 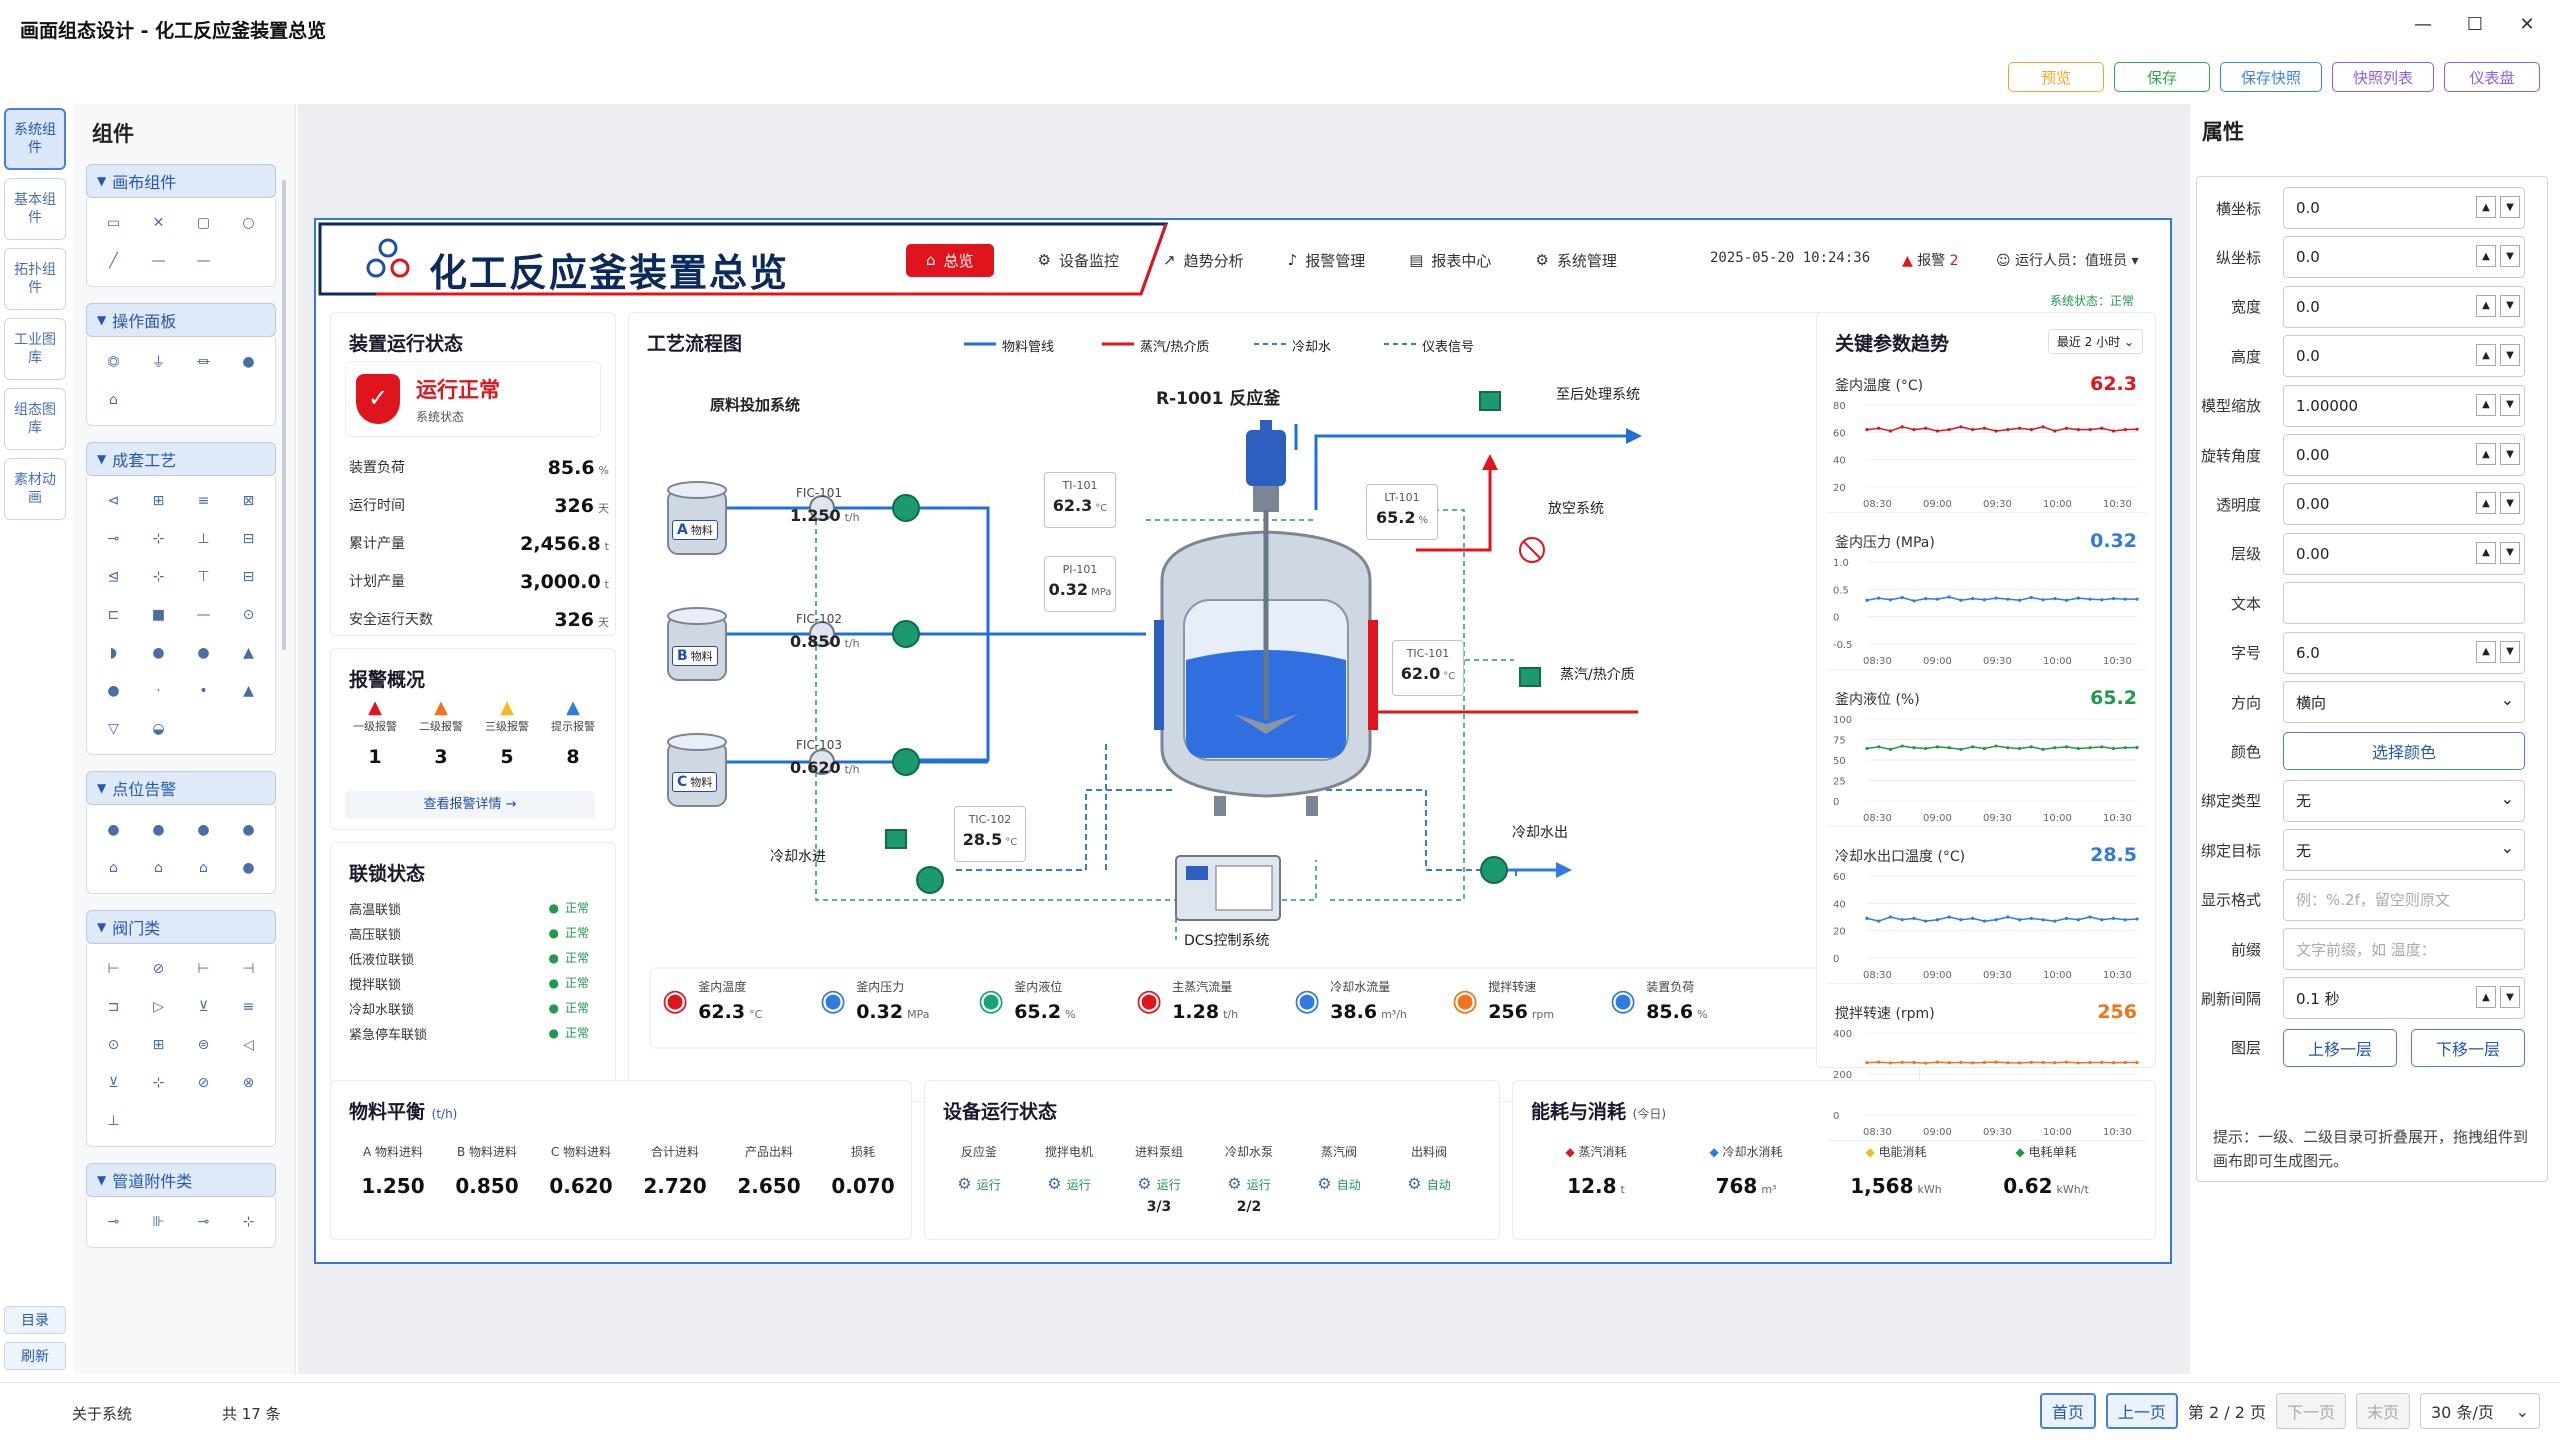 I want to click on move-down-button: 下移一层, so click(x=2468, y=1047).